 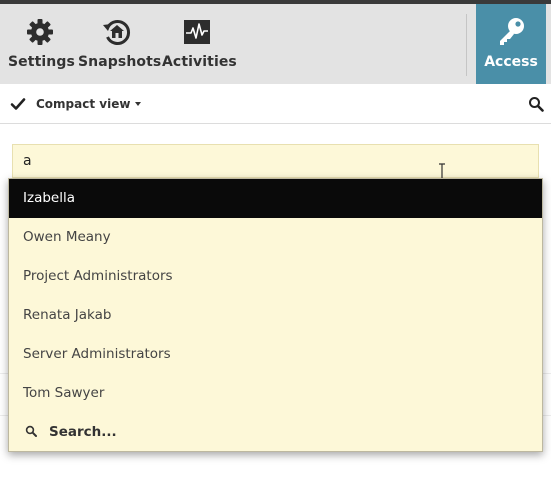 What do you see at coordinates (67, 315) in the screenshot?
I see `autocomplete-item-label: Renata Jakab` at bounding box center [67, 315].